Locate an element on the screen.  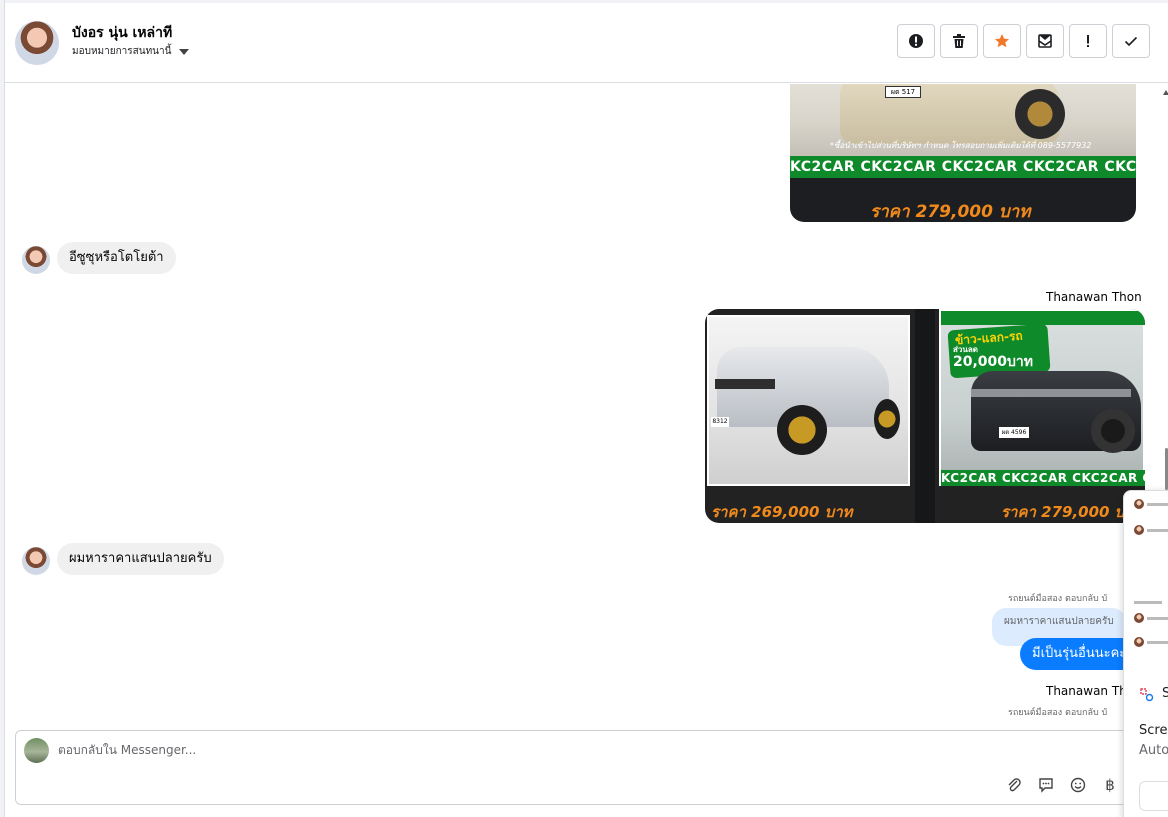
incoming-message: ผมหาราคาแสนปลายครับ is located at coordinates (140, 559).